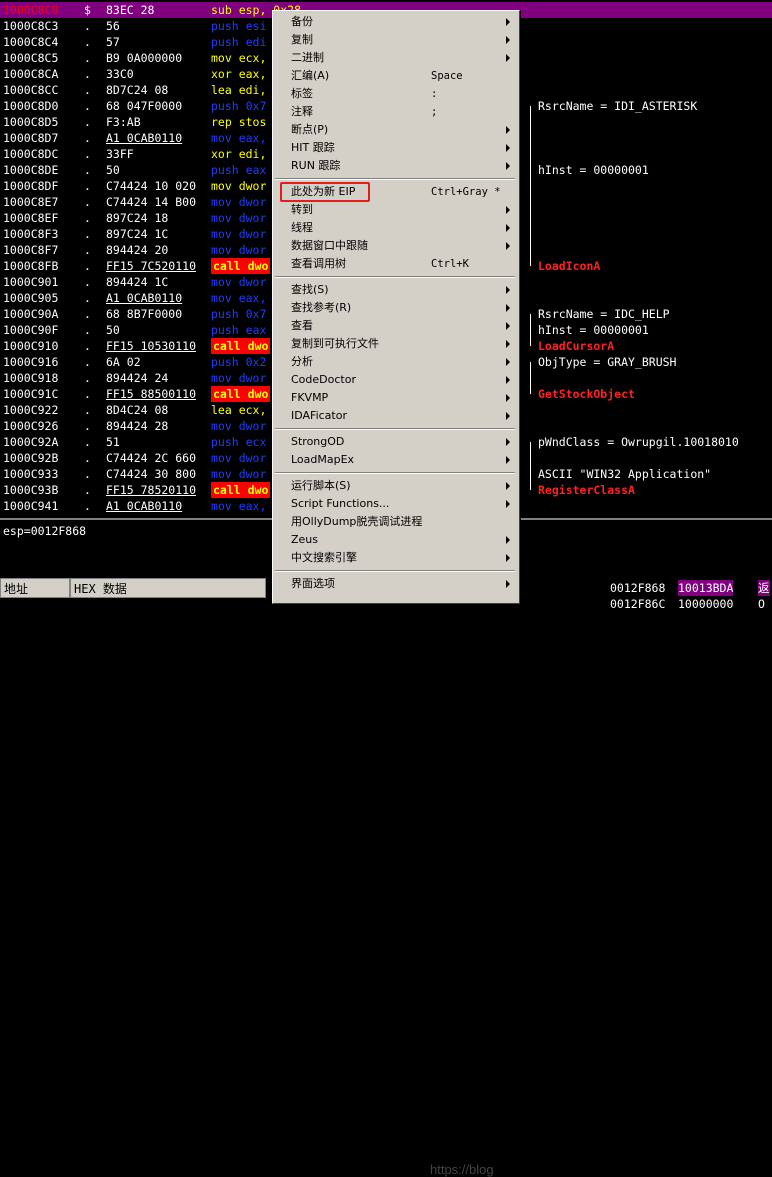 This screenshot has width=772, height=1177. What do you see at coordinates (396, 94) in the screenshot?
I see `menu-item: 标签:` at bounding box center [396, 94].